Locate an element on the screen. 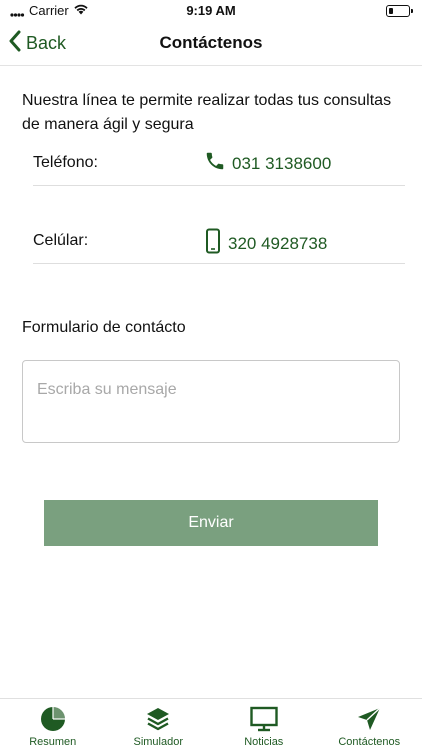 The width and height of the screenshot is (422, 750). layers-icon is located at coordinates (158, 719).